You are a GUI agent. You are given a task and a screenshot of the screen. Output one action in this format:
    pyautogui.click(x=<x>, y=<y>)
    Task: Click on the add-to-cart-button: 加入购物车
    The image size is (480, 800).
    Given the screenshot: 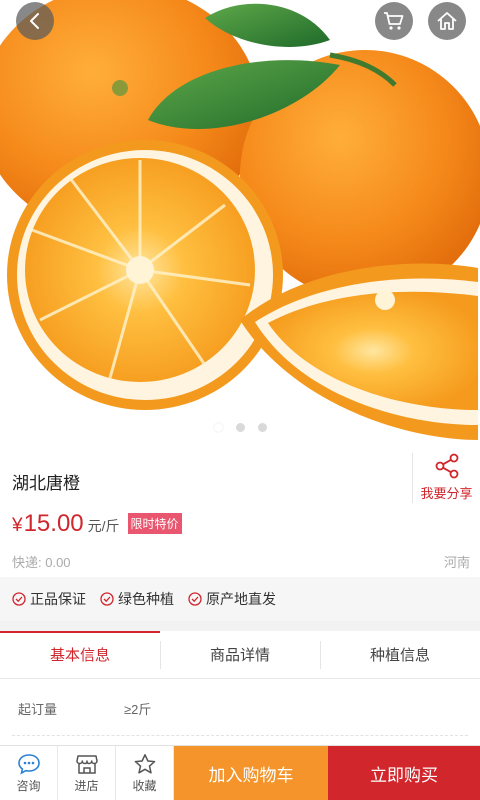 What is the action you would take?
    pyautogui.click(x=251, y=773)
    